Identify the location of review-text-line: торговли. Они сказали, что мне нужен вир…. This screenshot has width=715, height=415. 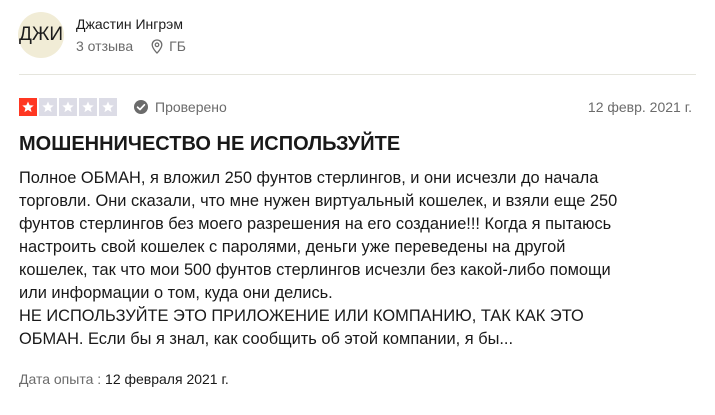
(318, 201).